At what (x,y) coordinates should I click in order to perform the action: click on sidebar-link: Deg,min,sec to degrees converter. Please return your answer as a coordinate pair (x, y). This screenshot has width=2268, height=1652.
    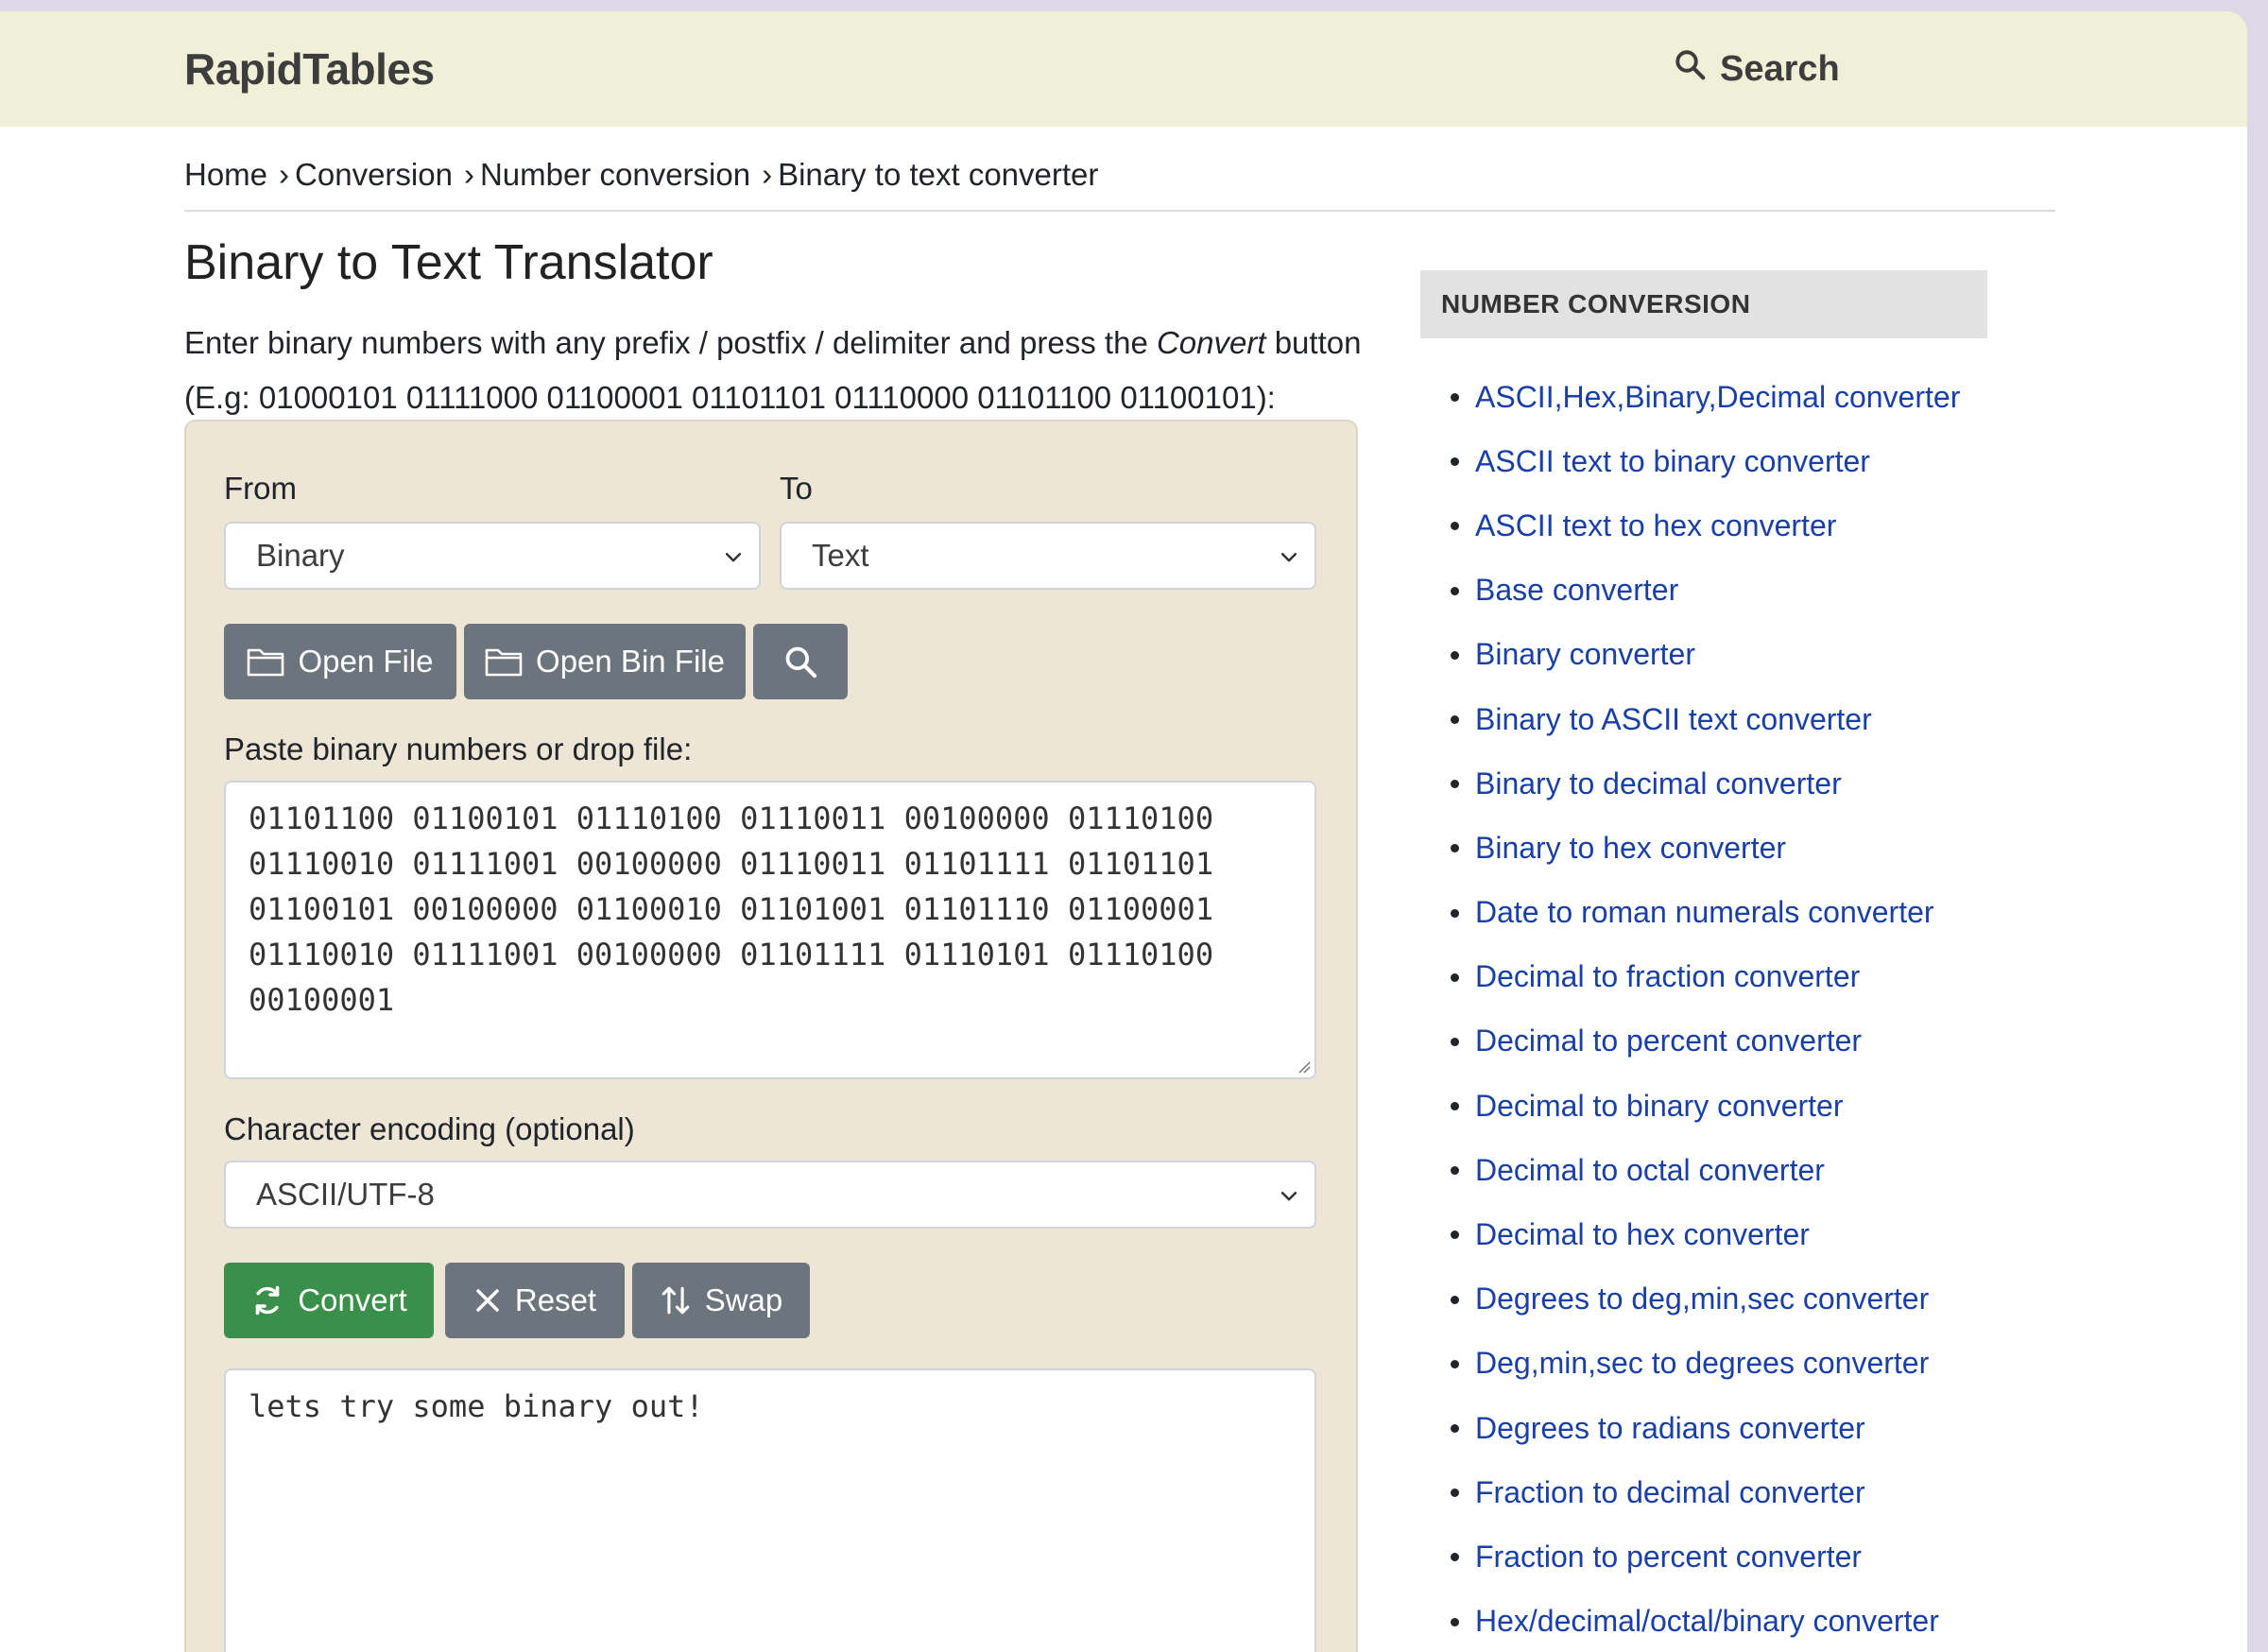
    Looking at the image, I should click on (1690, 1364).